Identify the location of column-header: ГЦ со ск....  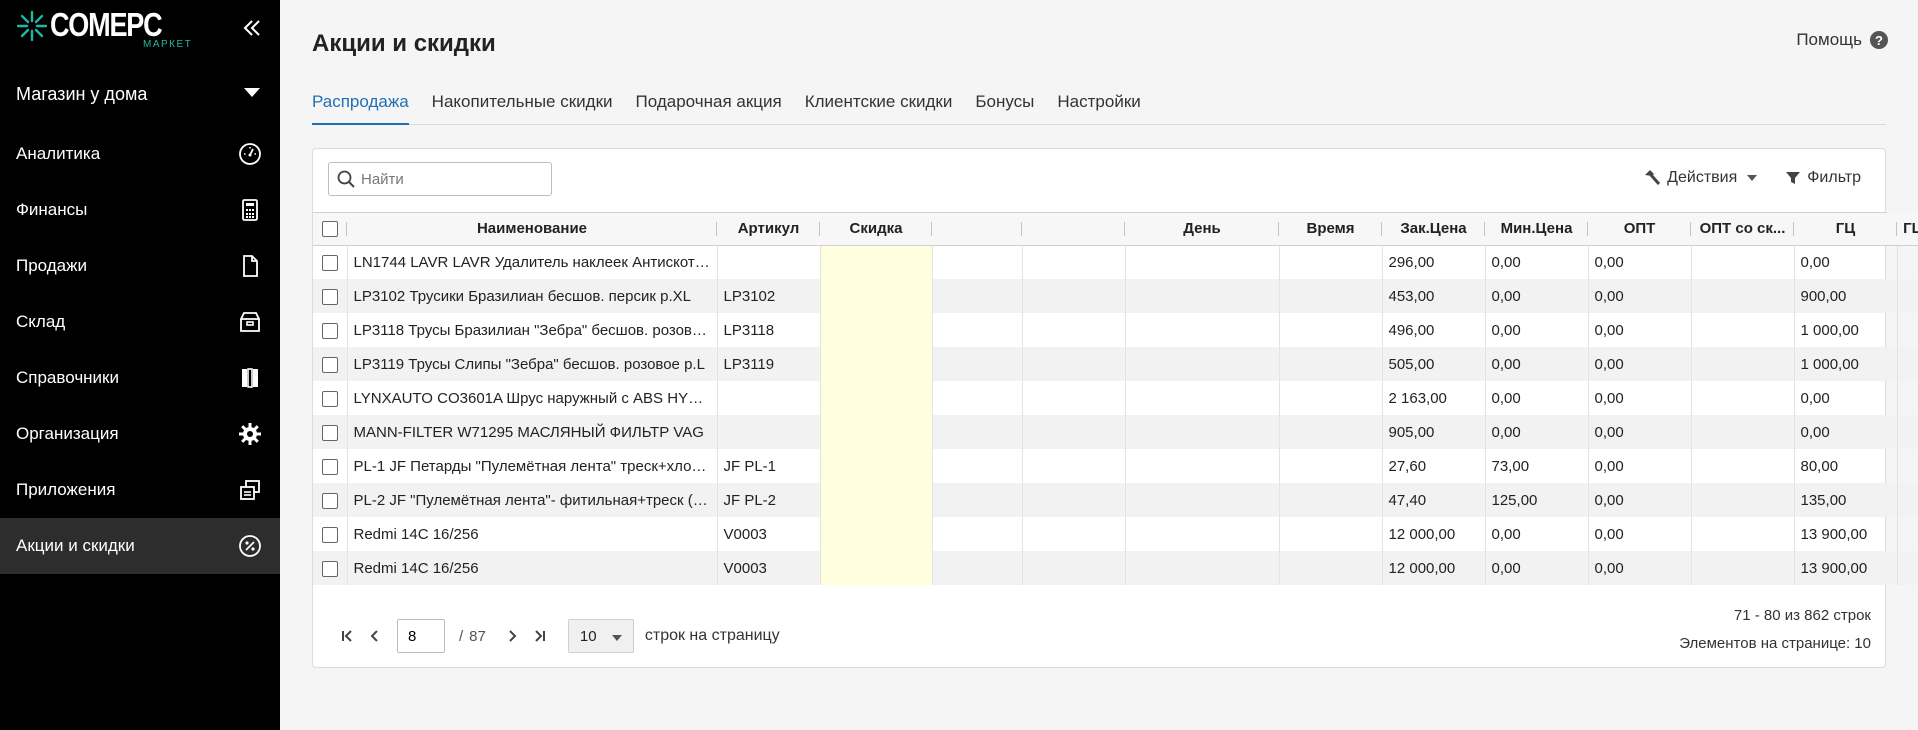
(1907, 229).